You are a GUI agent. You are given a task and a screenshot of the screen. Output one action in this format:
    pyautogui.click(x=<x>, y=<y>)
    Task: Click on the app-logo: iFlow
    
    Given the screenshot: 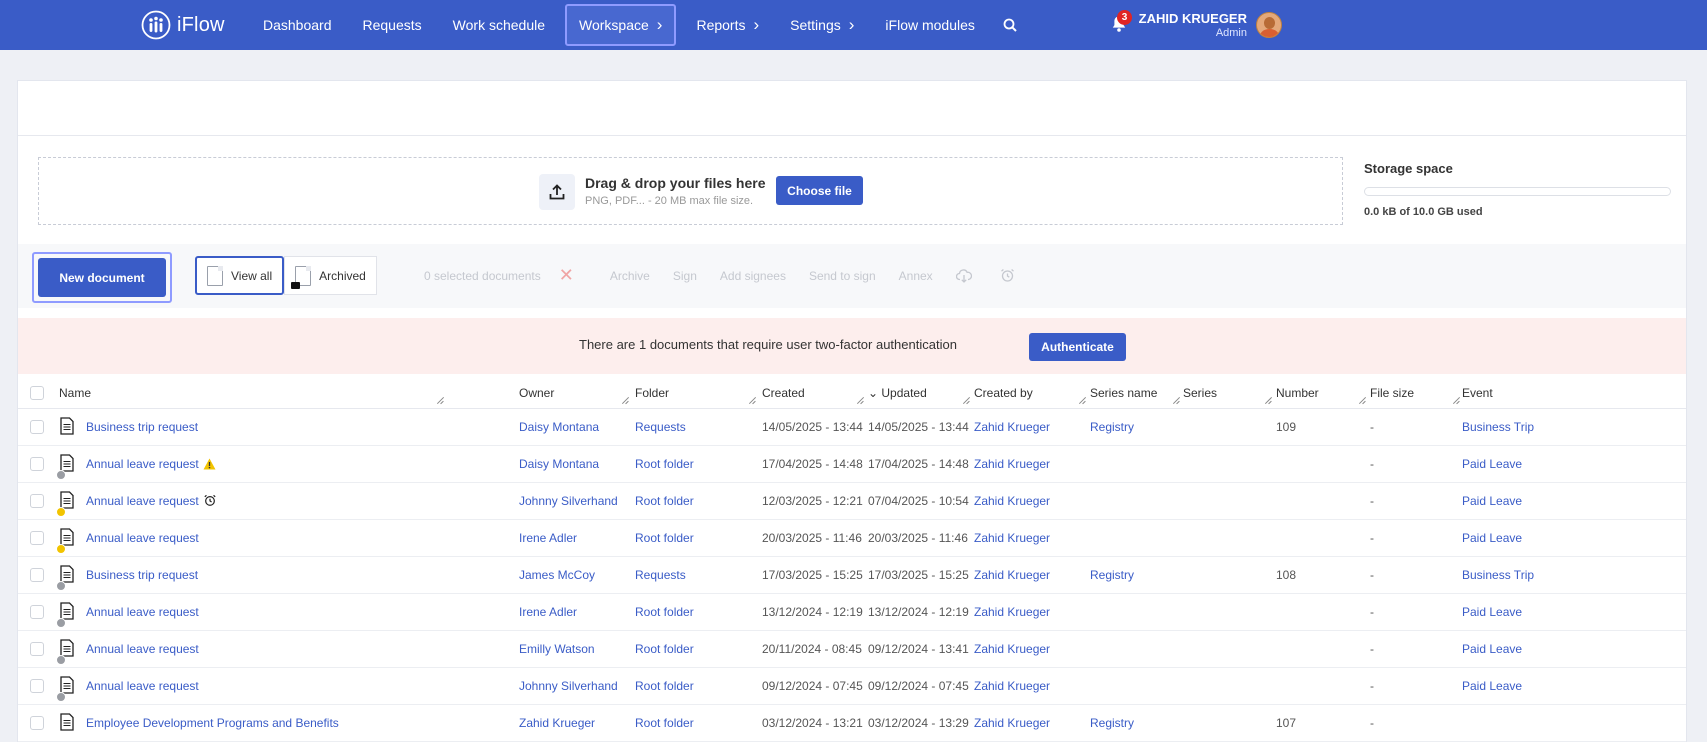 What is the action you would take?
    pyautogui.click(x=183, y=25)
    